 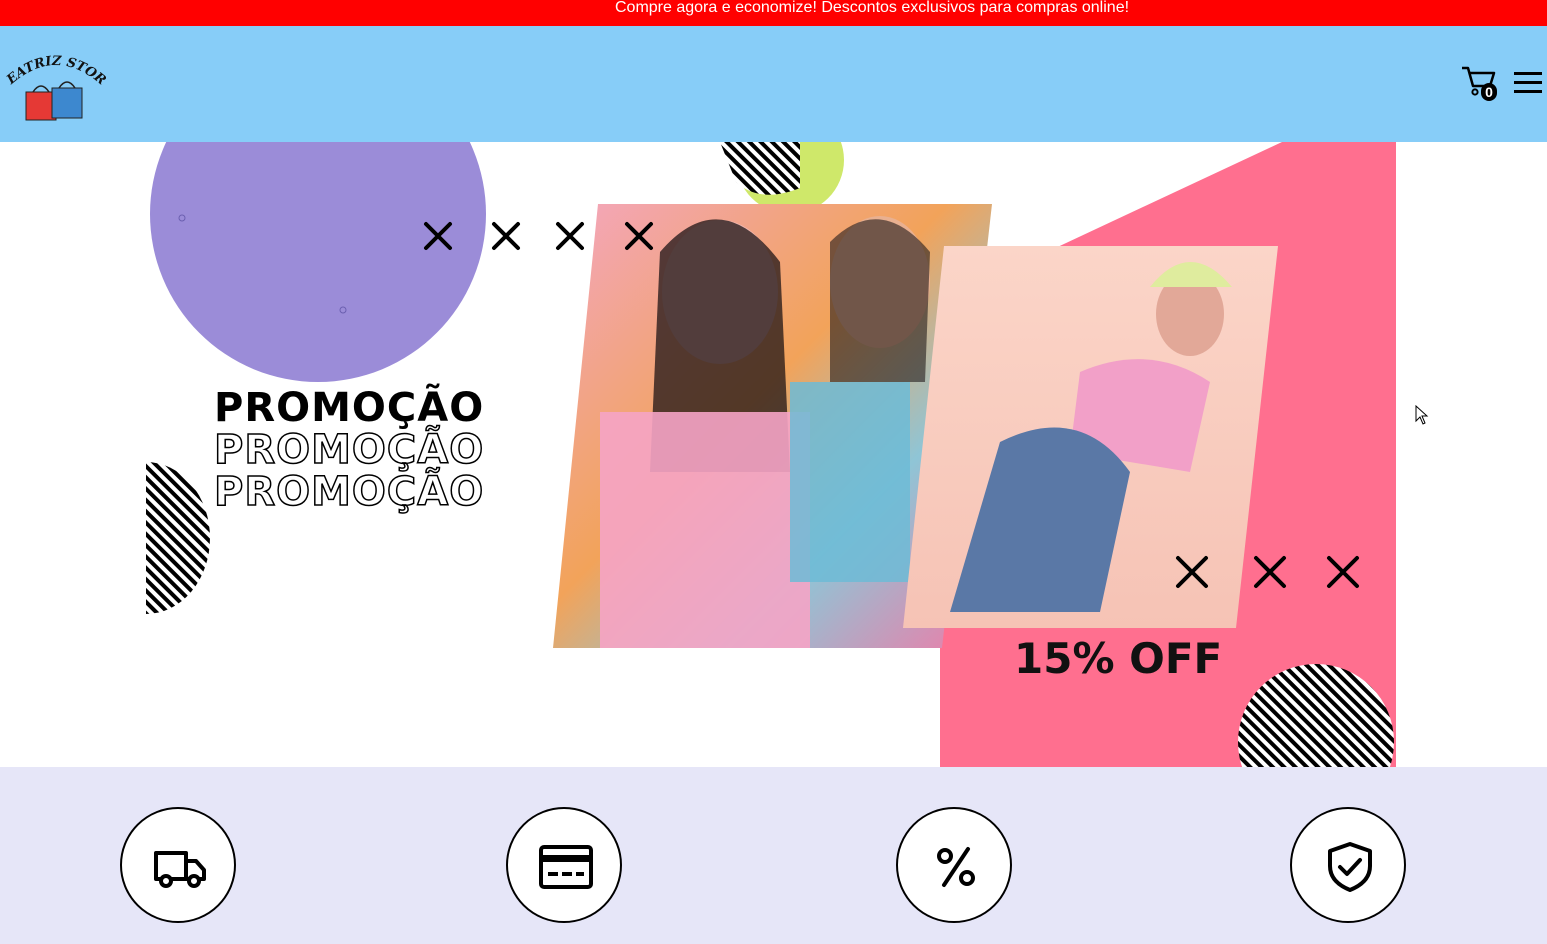 What do you see at coordinates (56, 68) in the screenshot?
I see `svg-text: BEATRIZ STORE` at bounding box center [56, 68].